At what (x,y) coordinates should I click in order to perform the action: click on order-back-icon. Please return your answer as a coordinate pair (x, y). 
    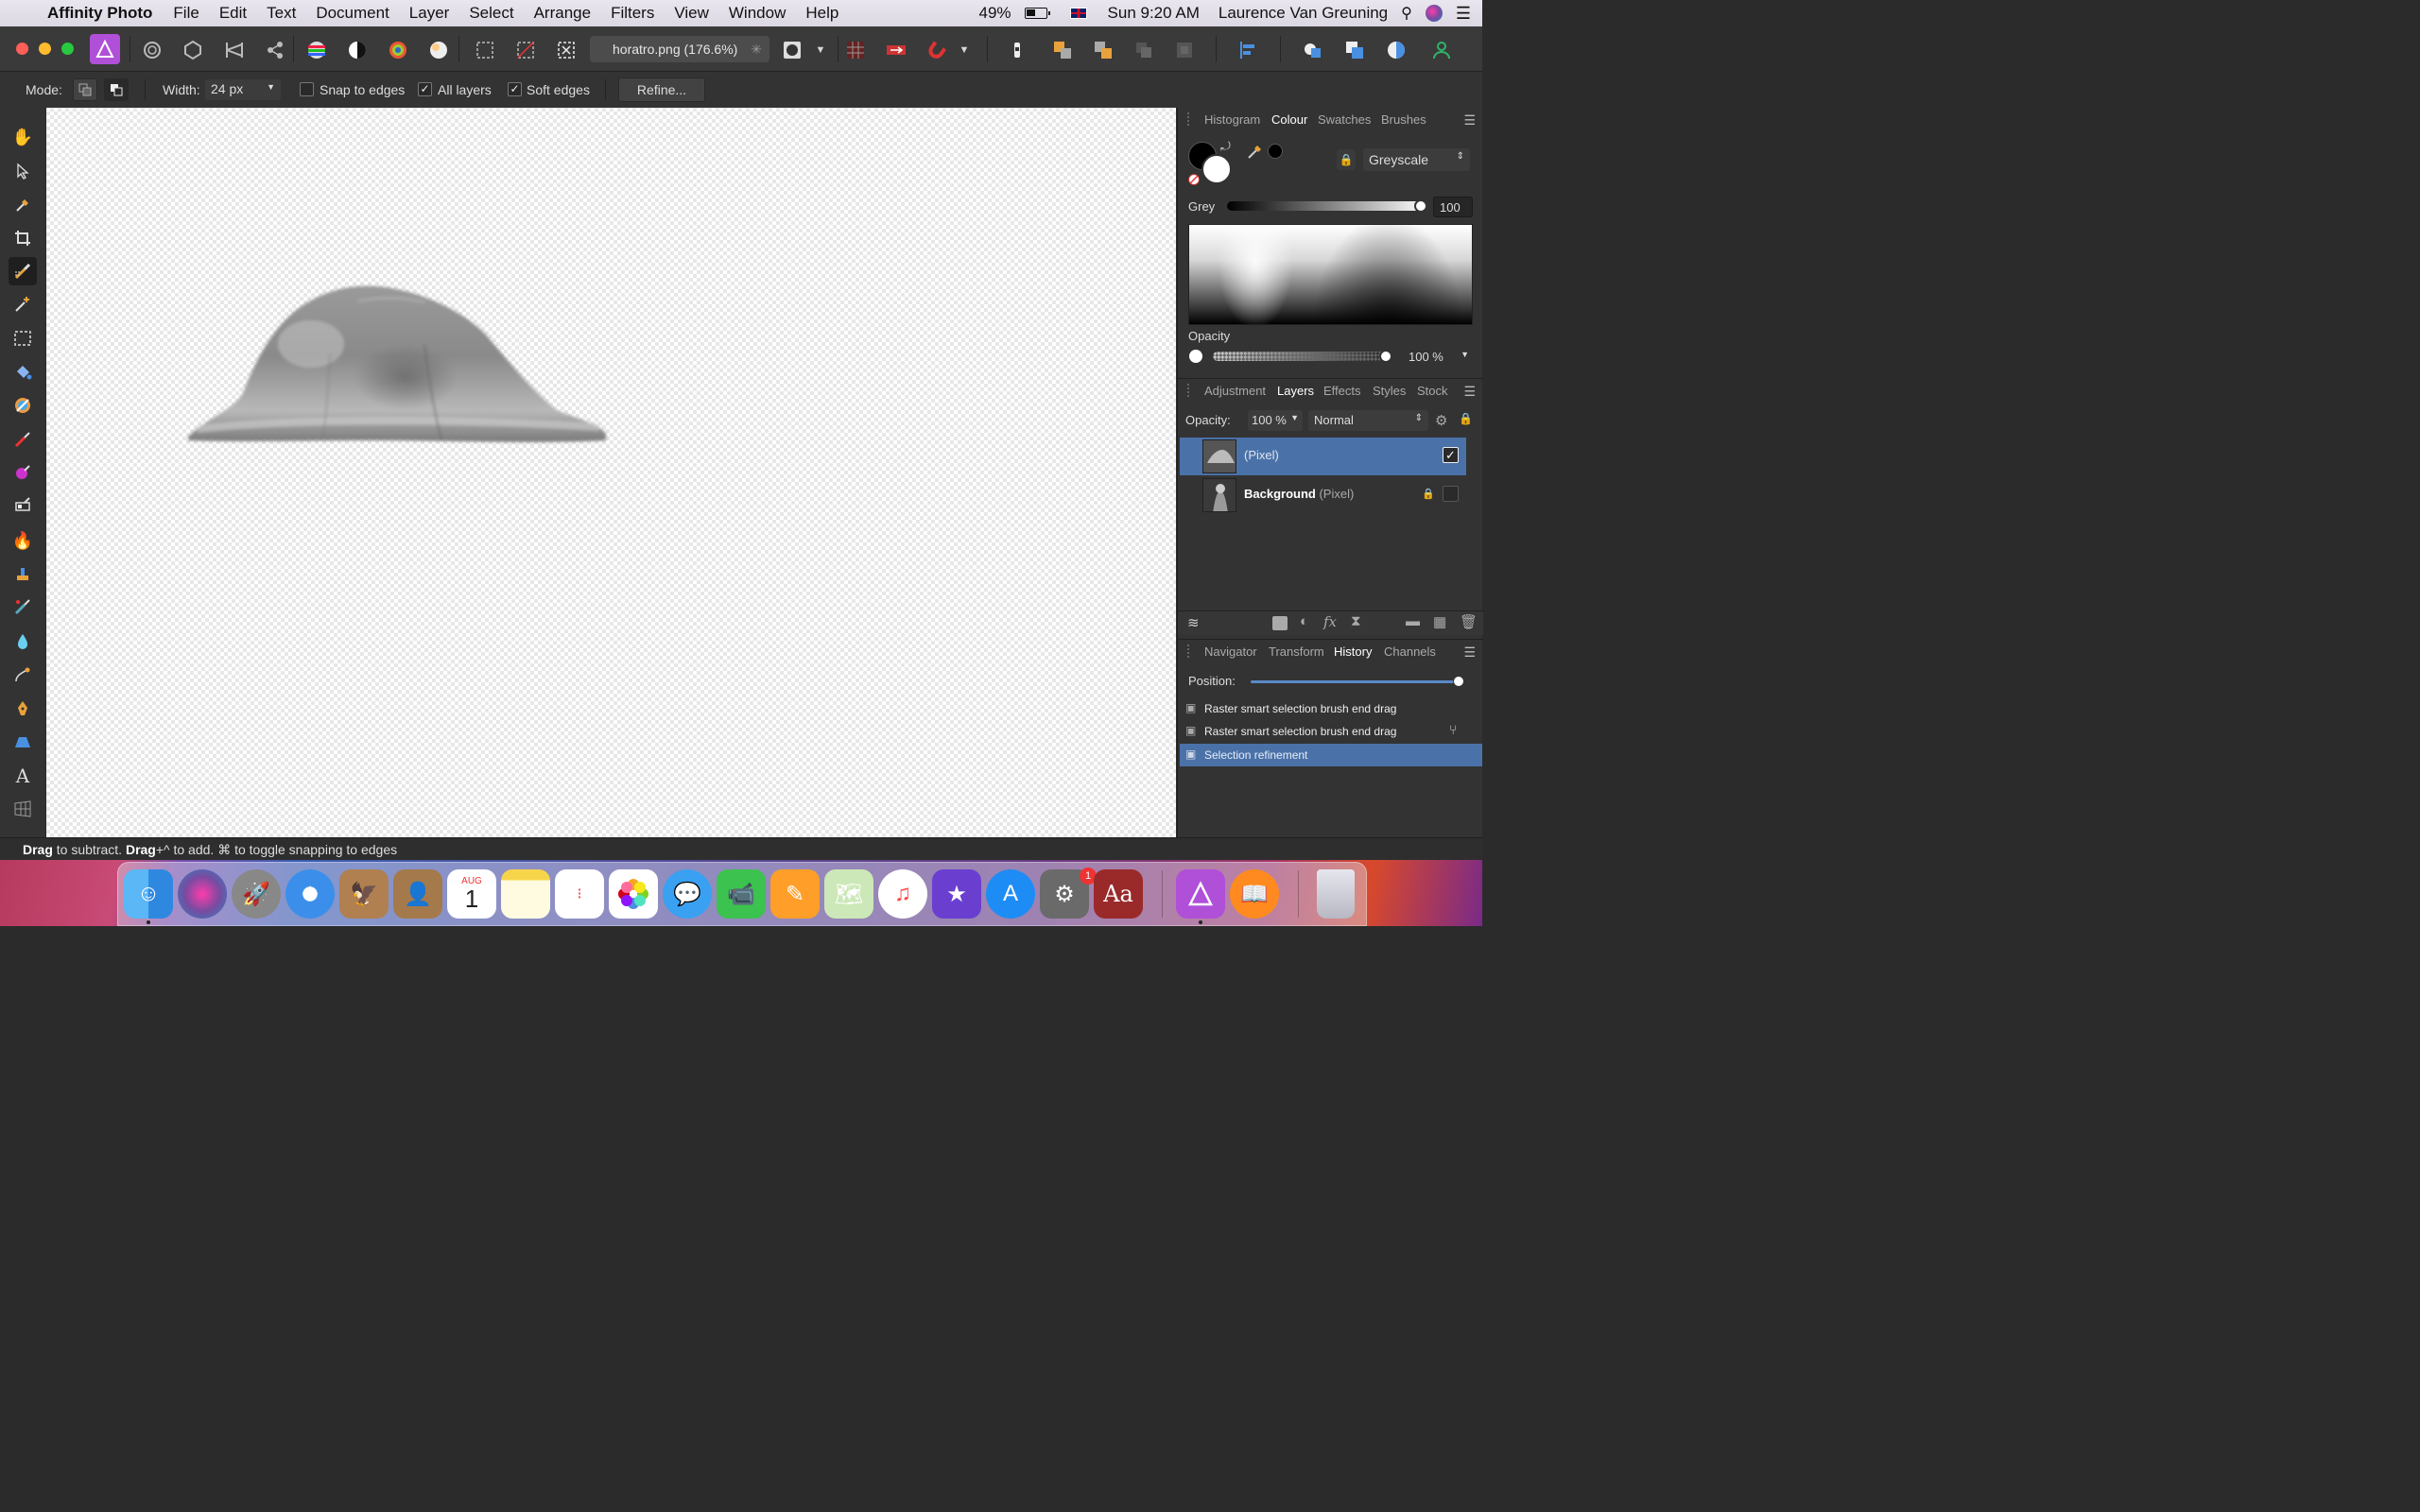
    Looking at the image, I should click on (1017, 50).